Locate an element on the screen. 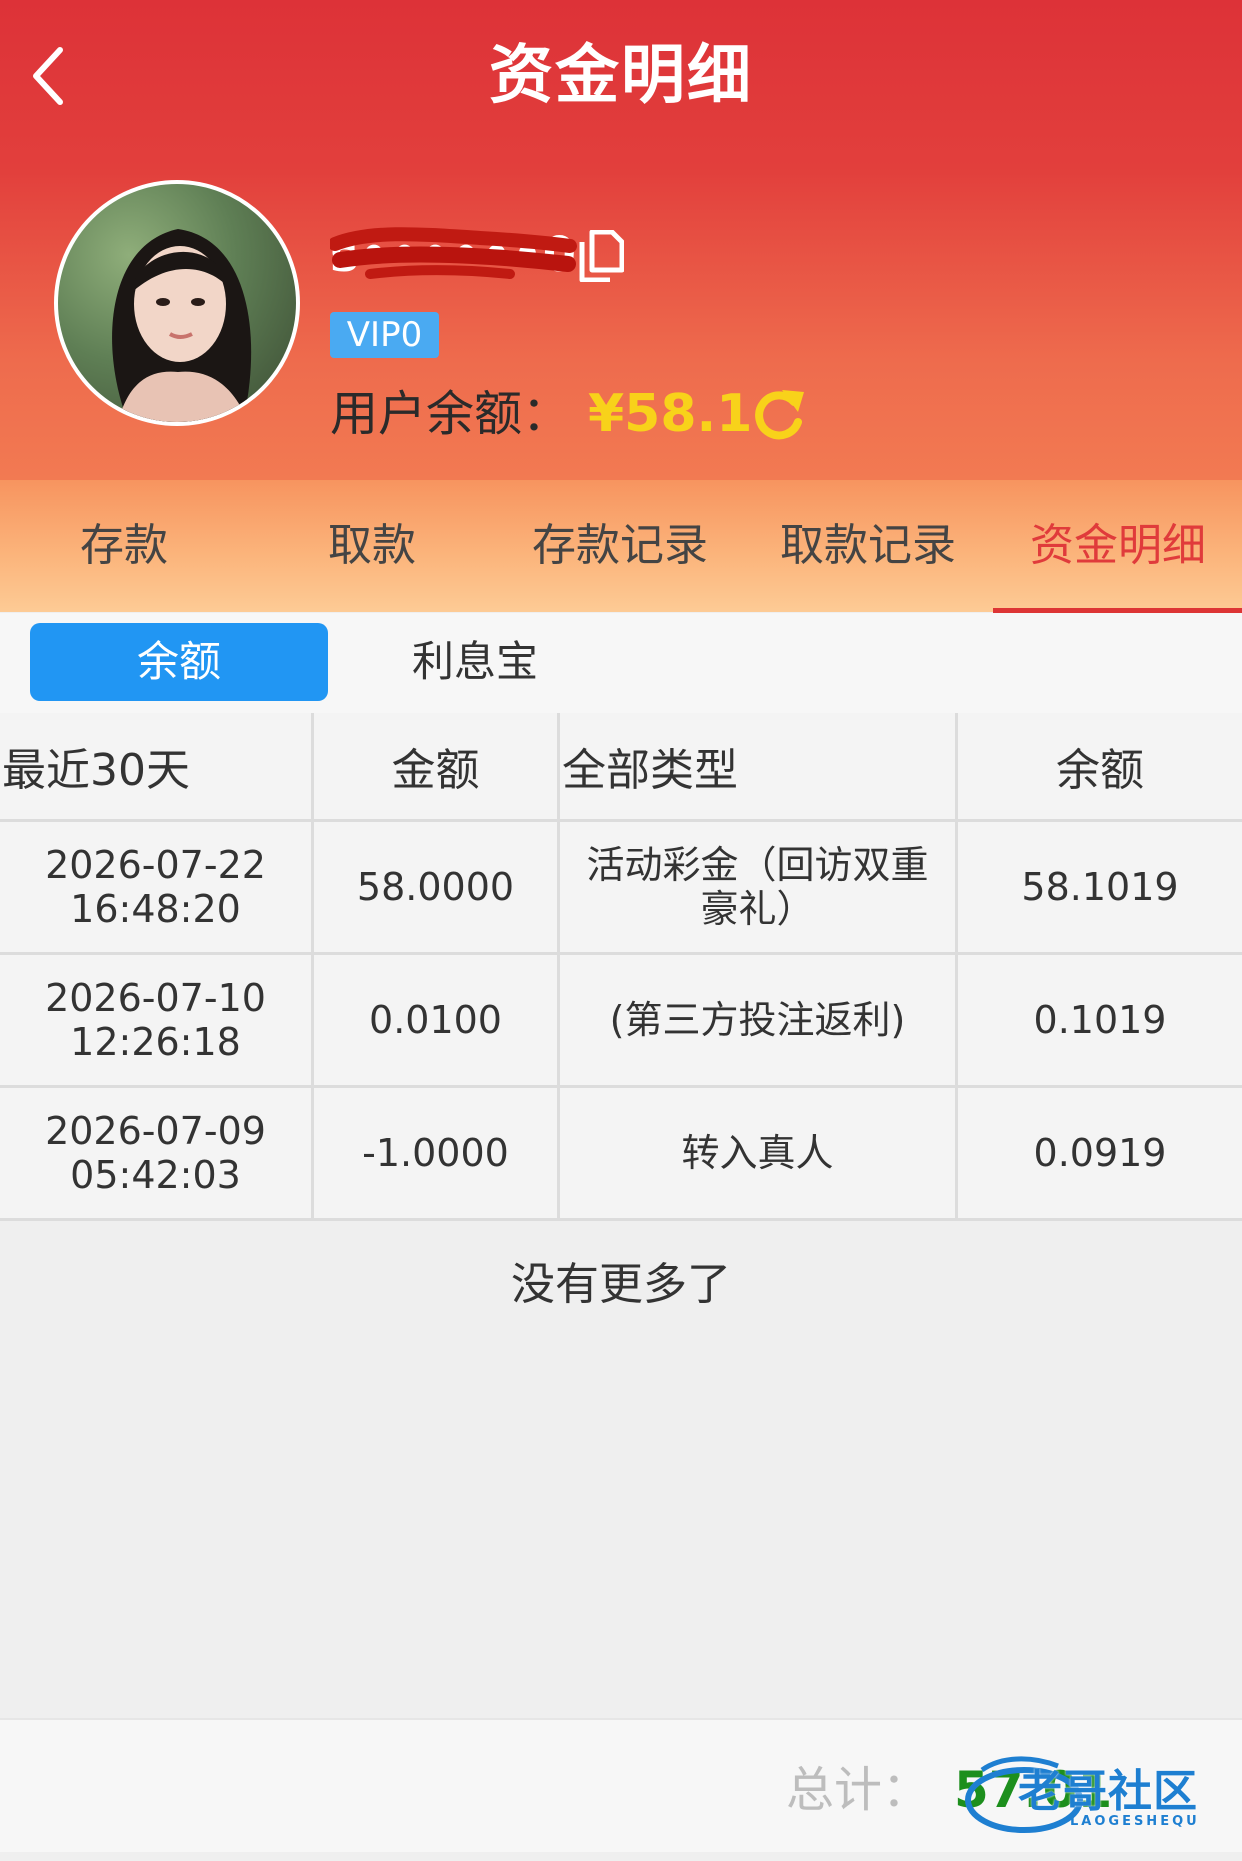 This screenshot has width=1242, height=1861. subtab-interest: 利息宝 is located at coordinates (475, 662).